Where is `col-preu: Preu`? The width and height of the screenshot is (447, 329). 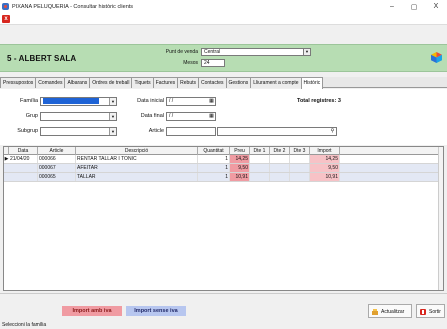
col-preu: Preu is located at coordinates (240, 151).